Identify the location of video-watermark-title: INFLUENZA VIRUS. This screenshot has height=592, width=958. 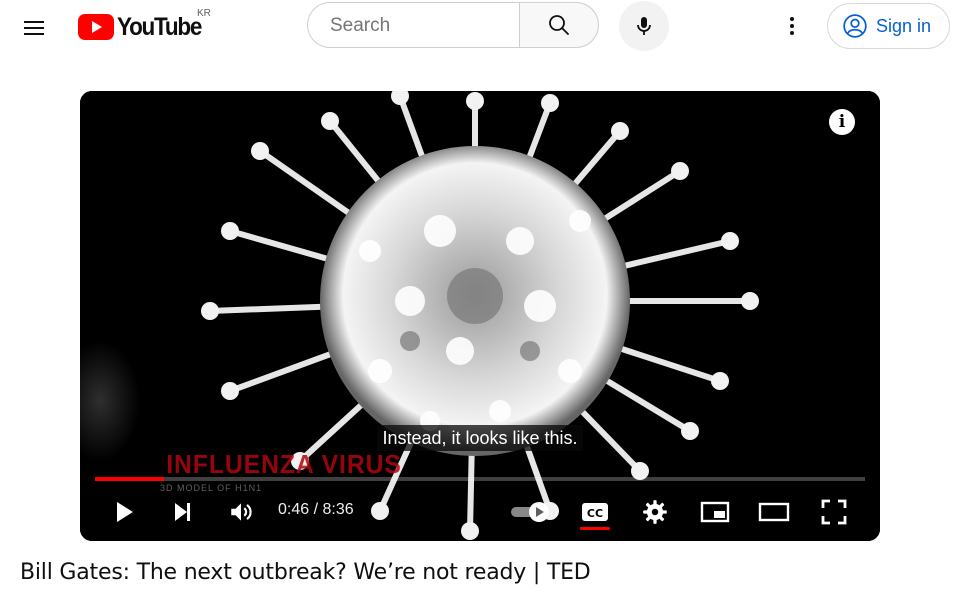
(284, 464).